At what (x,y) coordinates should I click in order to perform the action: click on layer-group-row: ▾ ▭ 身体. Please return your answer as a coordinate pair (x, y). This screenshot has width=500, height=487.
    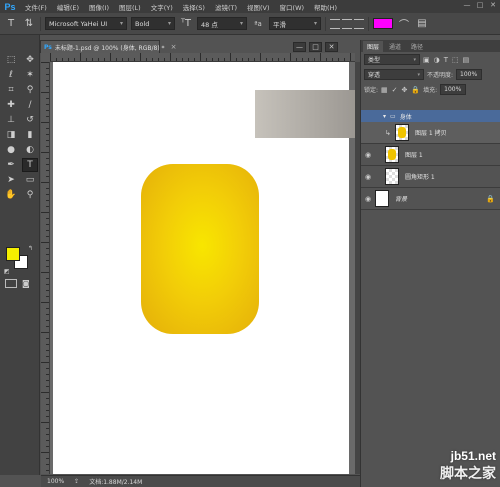
    Looking at the image, I should click on (430, 116).